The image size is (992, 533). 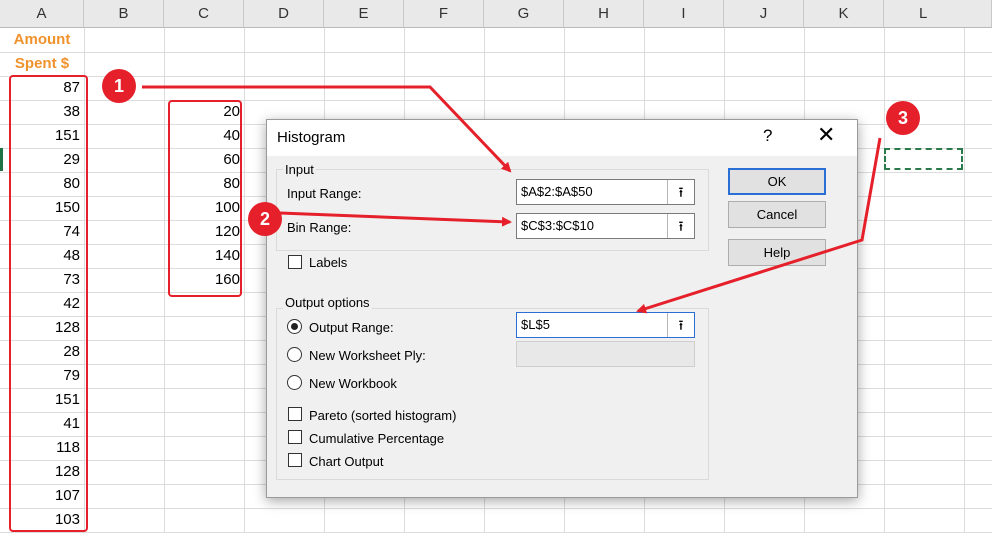 What do you see at coordinates (119, 86) in the screenshot?
I see `callout-badge-1: 1` at bounding box center [119, 86].